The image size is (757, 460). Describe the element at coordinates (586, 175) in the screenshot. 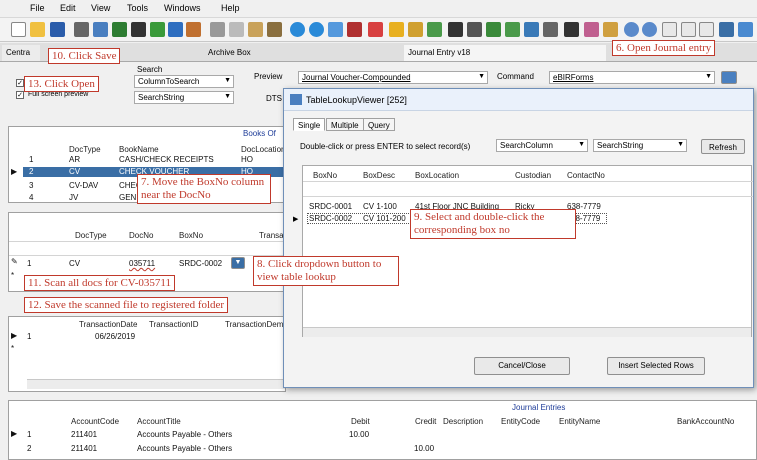

I see `col-contactno: ContactNo` at that location.